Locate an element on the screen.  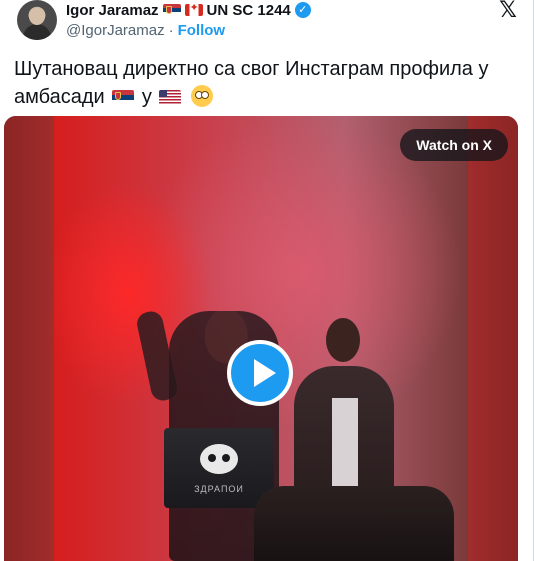
author-name: Igor Jaramaz is located at coordinates (112, 10).